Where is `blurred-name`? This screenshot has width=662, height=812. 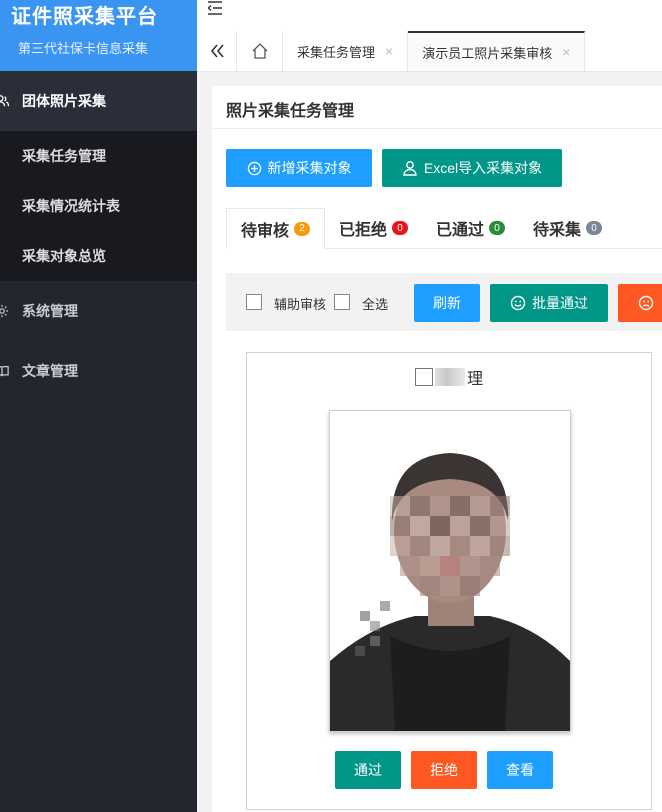
blurred-name is located at coordinates (449, 377).